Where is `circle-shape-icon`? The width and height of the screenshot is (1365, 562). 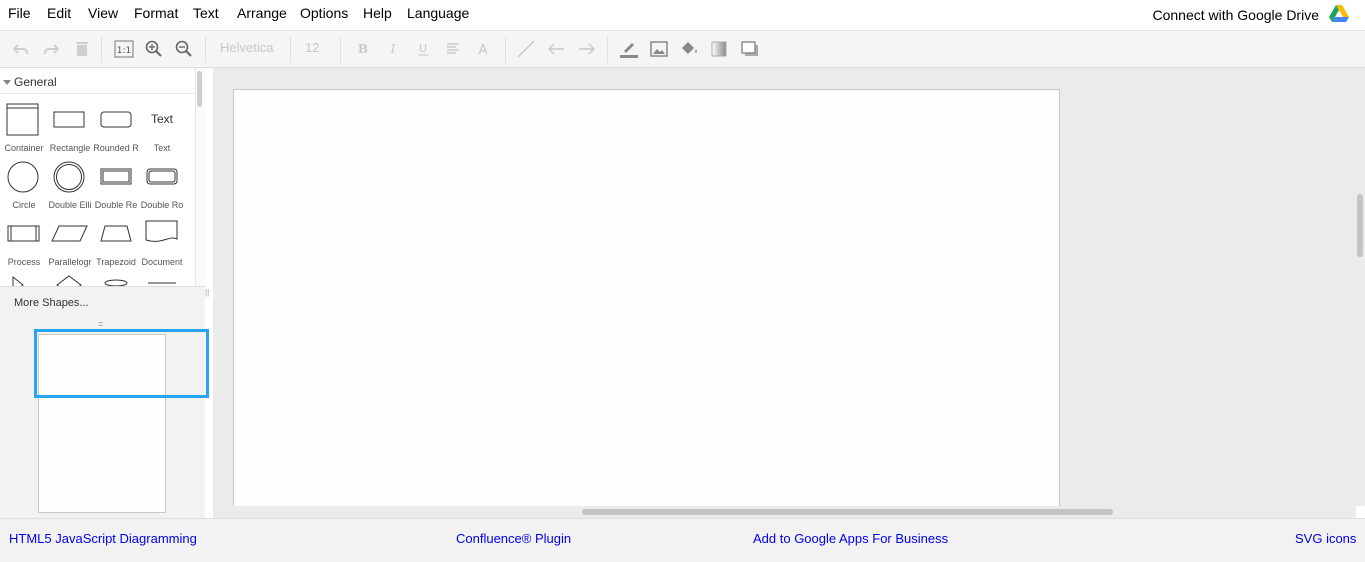 circle-shape-icon is located at coordinates (23, 177).